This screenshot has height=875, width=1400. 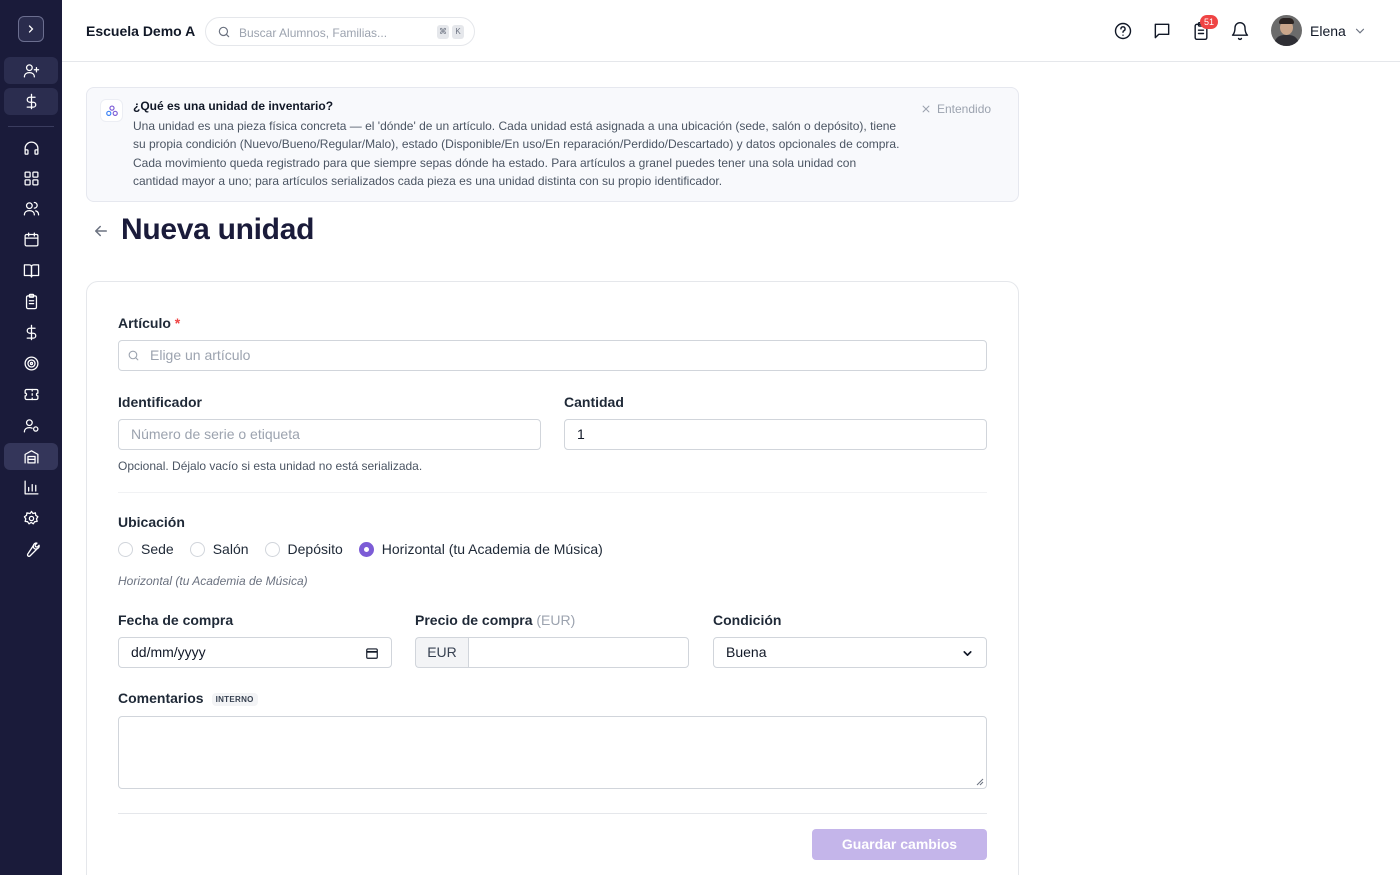 I want to click on sidebar-item-students, so click(x=31, y=208).